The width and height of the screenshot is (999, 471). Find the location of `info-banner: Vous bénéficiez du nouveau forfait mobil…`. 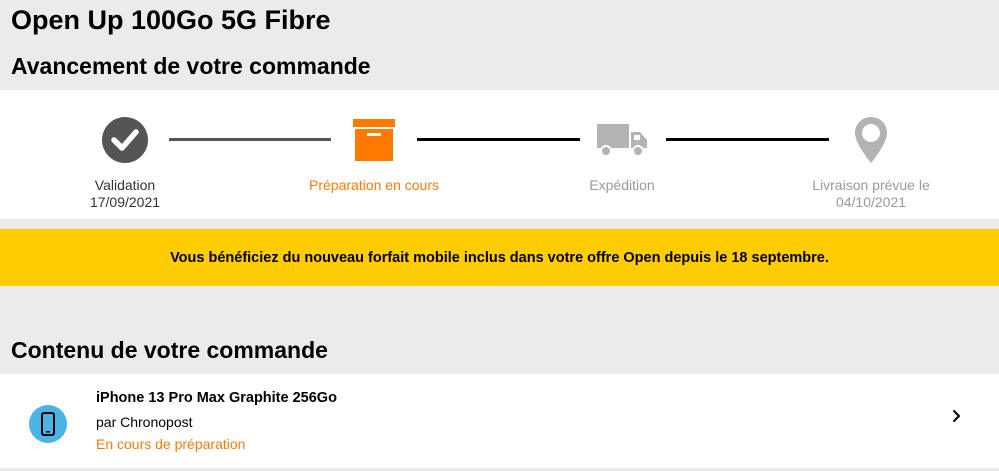

info-banner: Vous bénéficiez du nouveau forfait mobil… is located at coordinates (499, 257).